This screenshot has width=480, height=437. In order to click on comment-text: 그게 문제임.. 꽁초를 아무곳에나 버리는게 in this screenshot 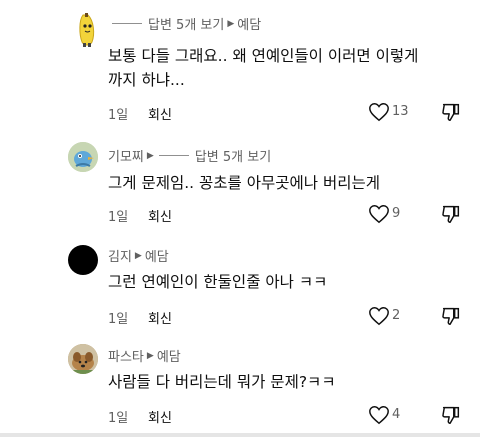, I will do `click(285, 183)`.